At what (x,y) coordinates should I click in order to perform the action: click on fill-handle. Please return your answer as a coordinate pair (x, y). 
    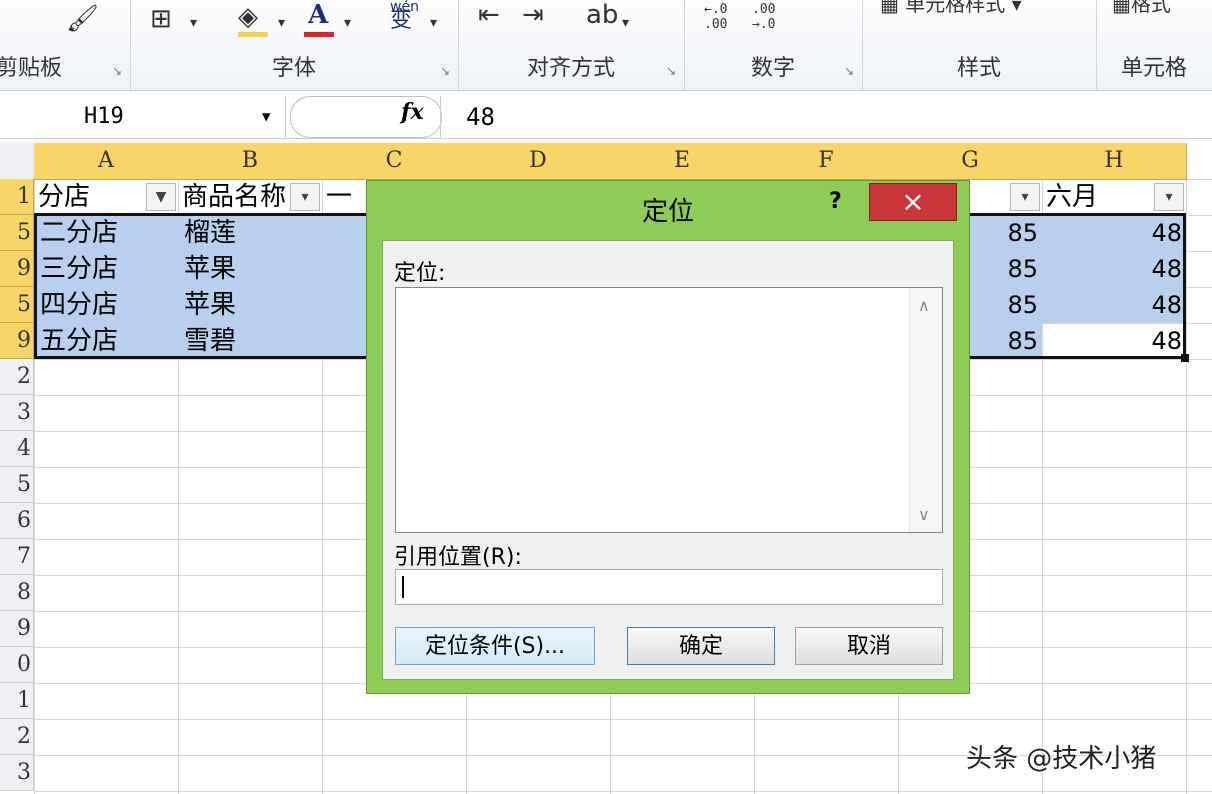
    Looking at the image, I should click on (1185, 358).